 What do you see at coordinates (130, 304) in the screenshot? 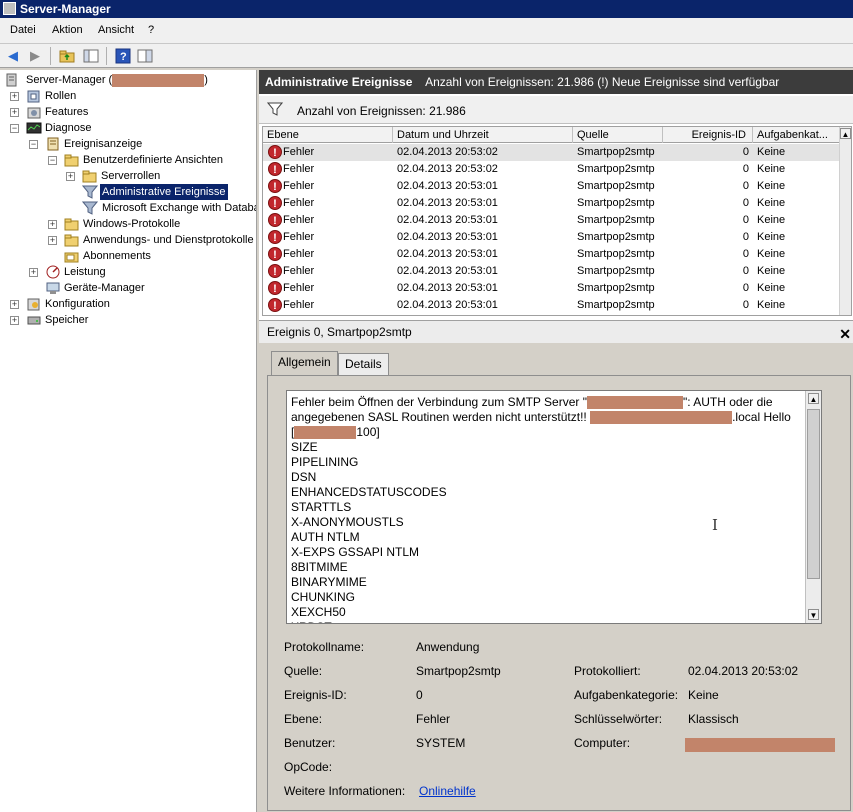
I see `tree-item-konfiguration: + Konfiguration` at bounding box center [130, 304].